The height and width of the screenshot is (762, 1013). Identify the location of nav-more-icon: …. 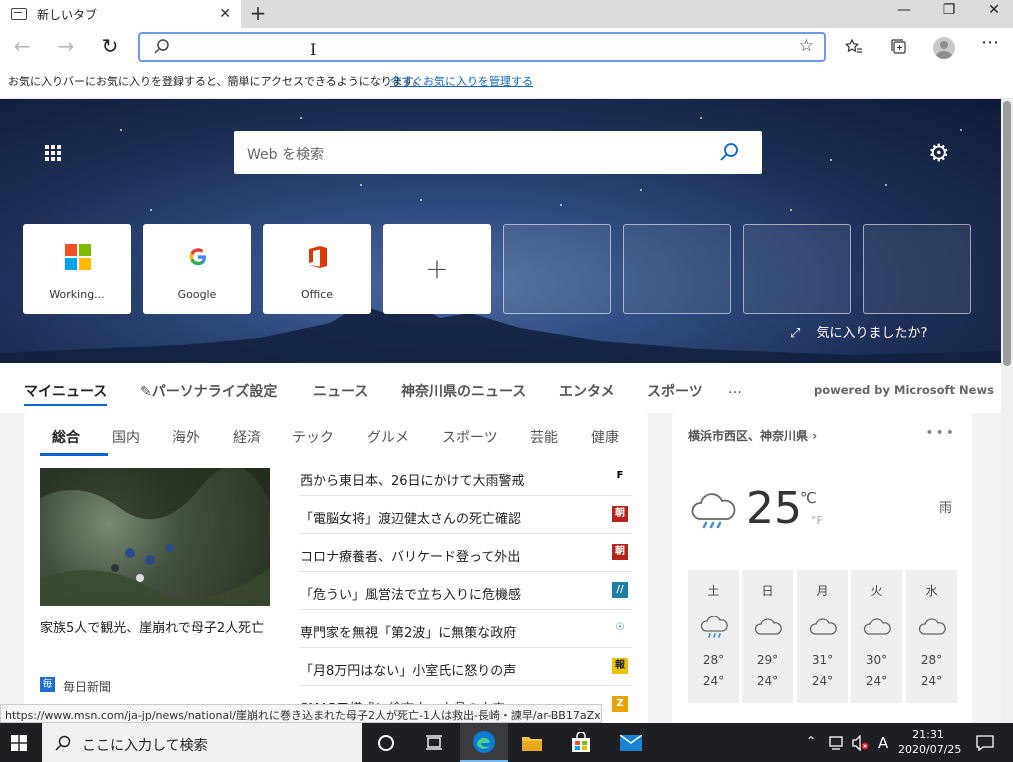
(735, 389).